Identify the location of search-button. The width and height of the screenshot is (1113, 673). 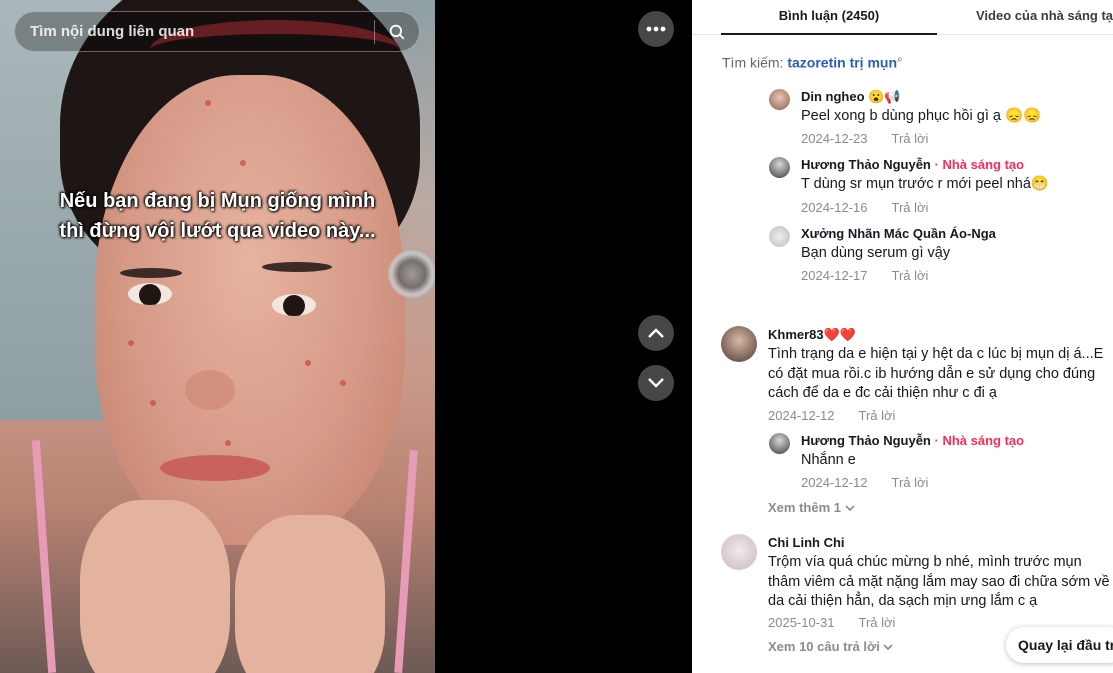
(397, 31).